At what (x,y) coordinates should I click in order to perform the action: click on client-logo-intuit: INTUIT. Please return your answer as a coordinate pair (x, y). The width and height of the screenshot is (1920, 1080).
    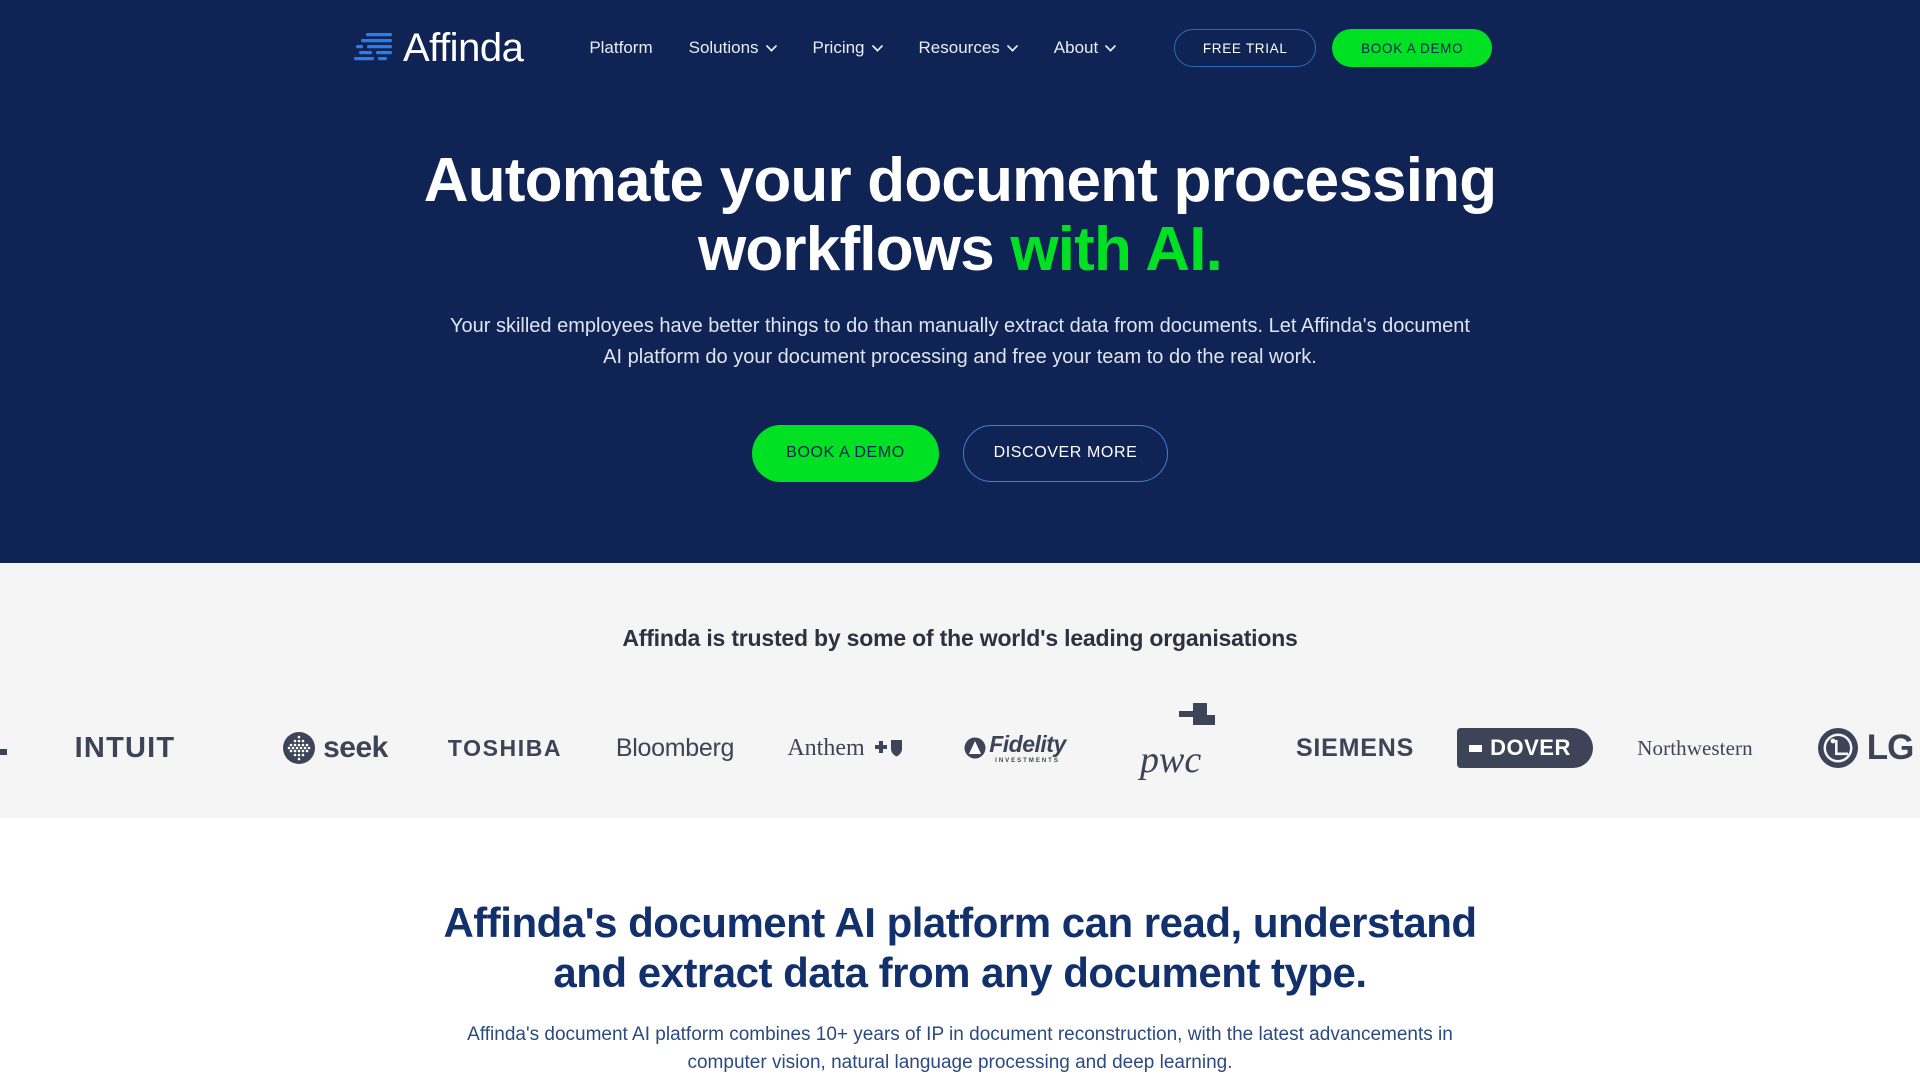
    Looking at the image, I should click on (125, 748).